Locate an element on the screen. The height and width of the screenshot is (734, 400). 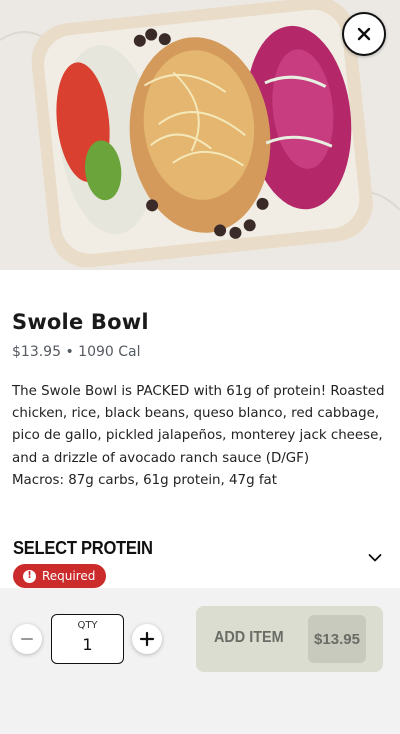
decrease-quantity-button is located at coordinates (27, 639).